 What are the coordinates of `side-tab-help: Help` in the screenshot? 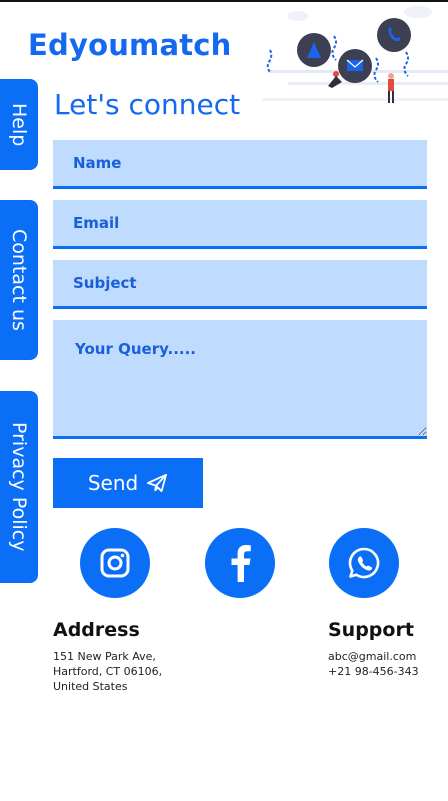 It's located at (19, 124).